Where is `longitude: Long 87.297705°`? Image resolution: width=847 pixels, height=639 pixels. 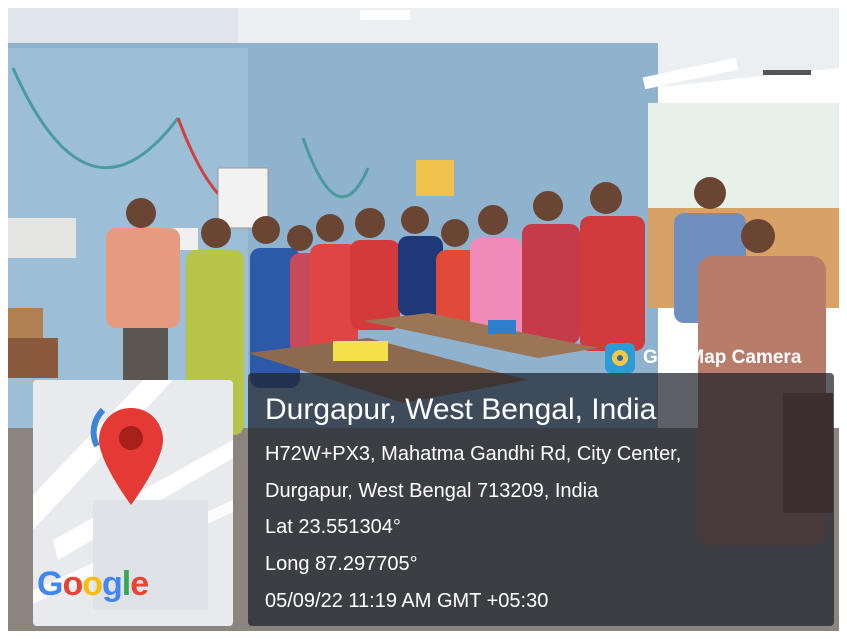 longitude: Long 87.297705° is located at coordinates (341, 564).